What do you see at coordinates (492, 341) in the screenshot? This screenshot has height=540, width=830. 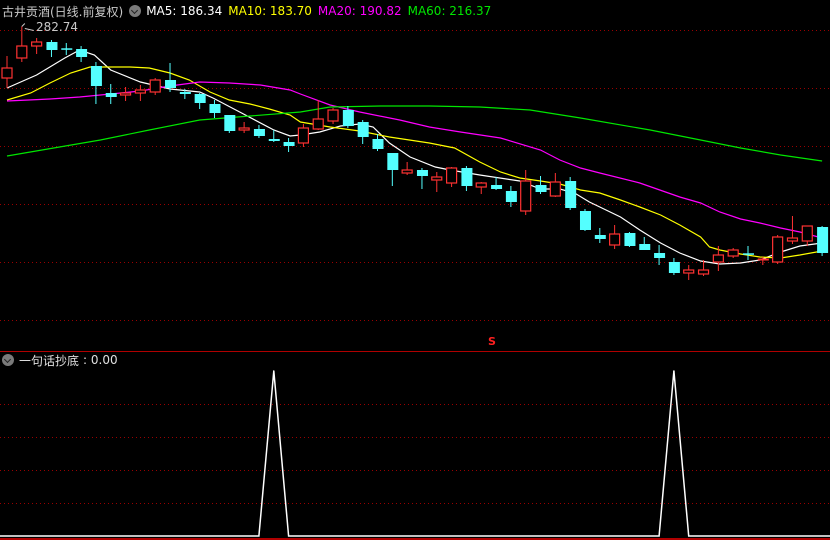 I see `signal-marker: S` at bounding box center [492, 341].